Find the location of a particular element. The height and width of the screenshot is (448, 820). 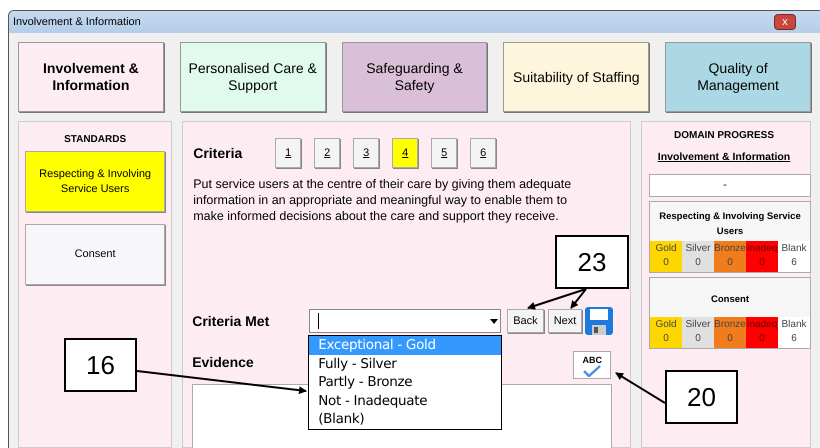

evidence-label: Evidence is located at coordinates (223, 362).